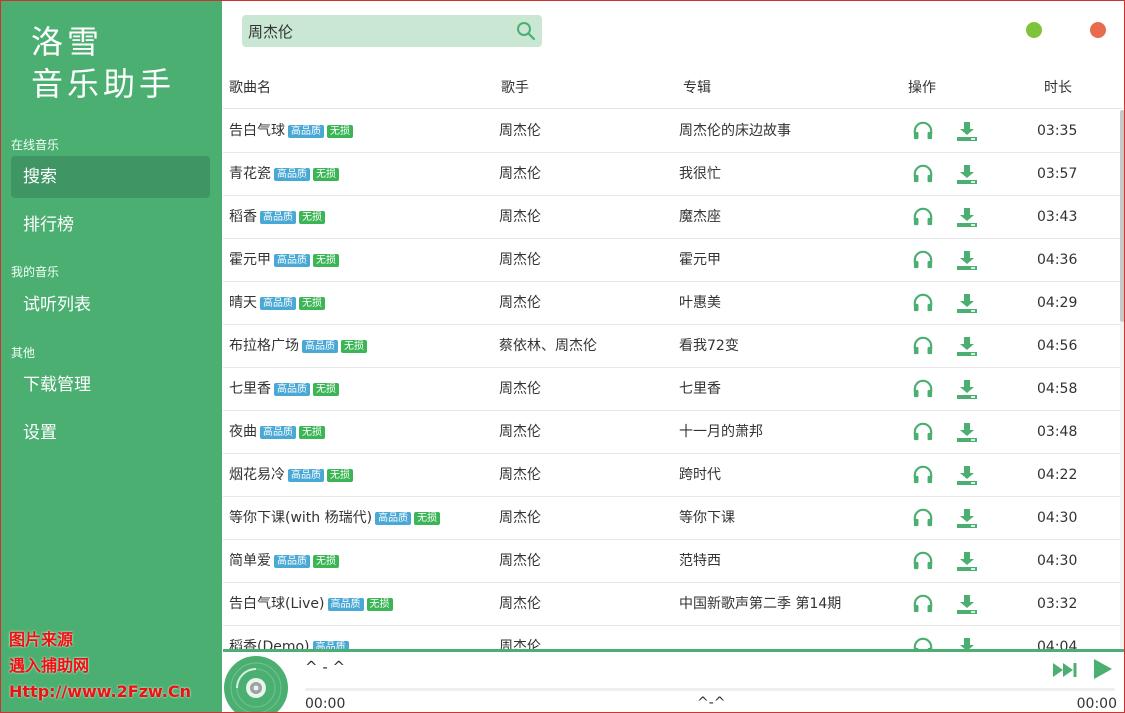 The width and height of the screenshot is (1125, 713). I want to click on table-row: 七里香 高品质 无损 周杰伦 七里香 04:58, so click(672, 389).